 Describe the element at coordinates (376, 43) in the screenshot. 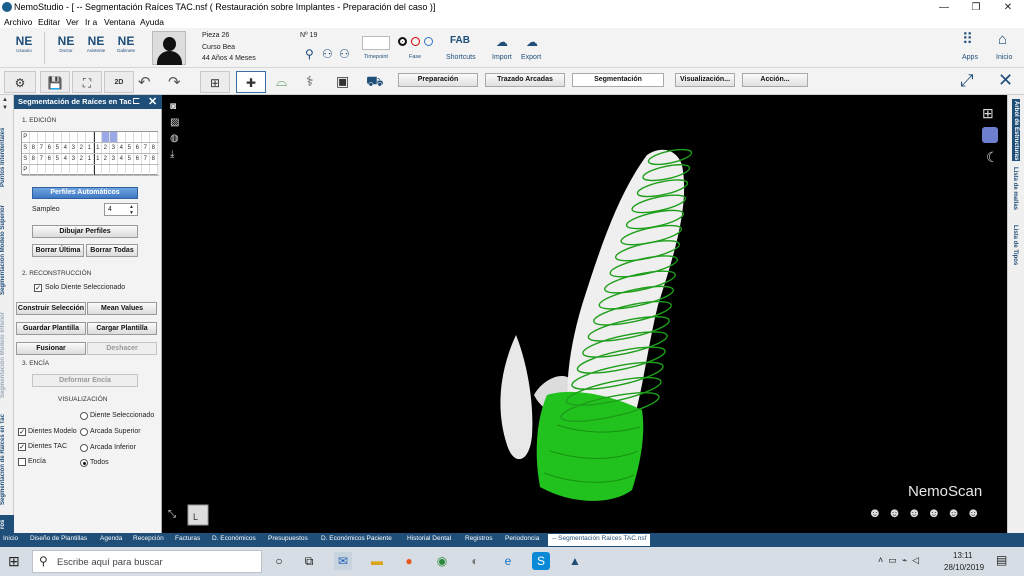

I see `timepoint-box` at that location.